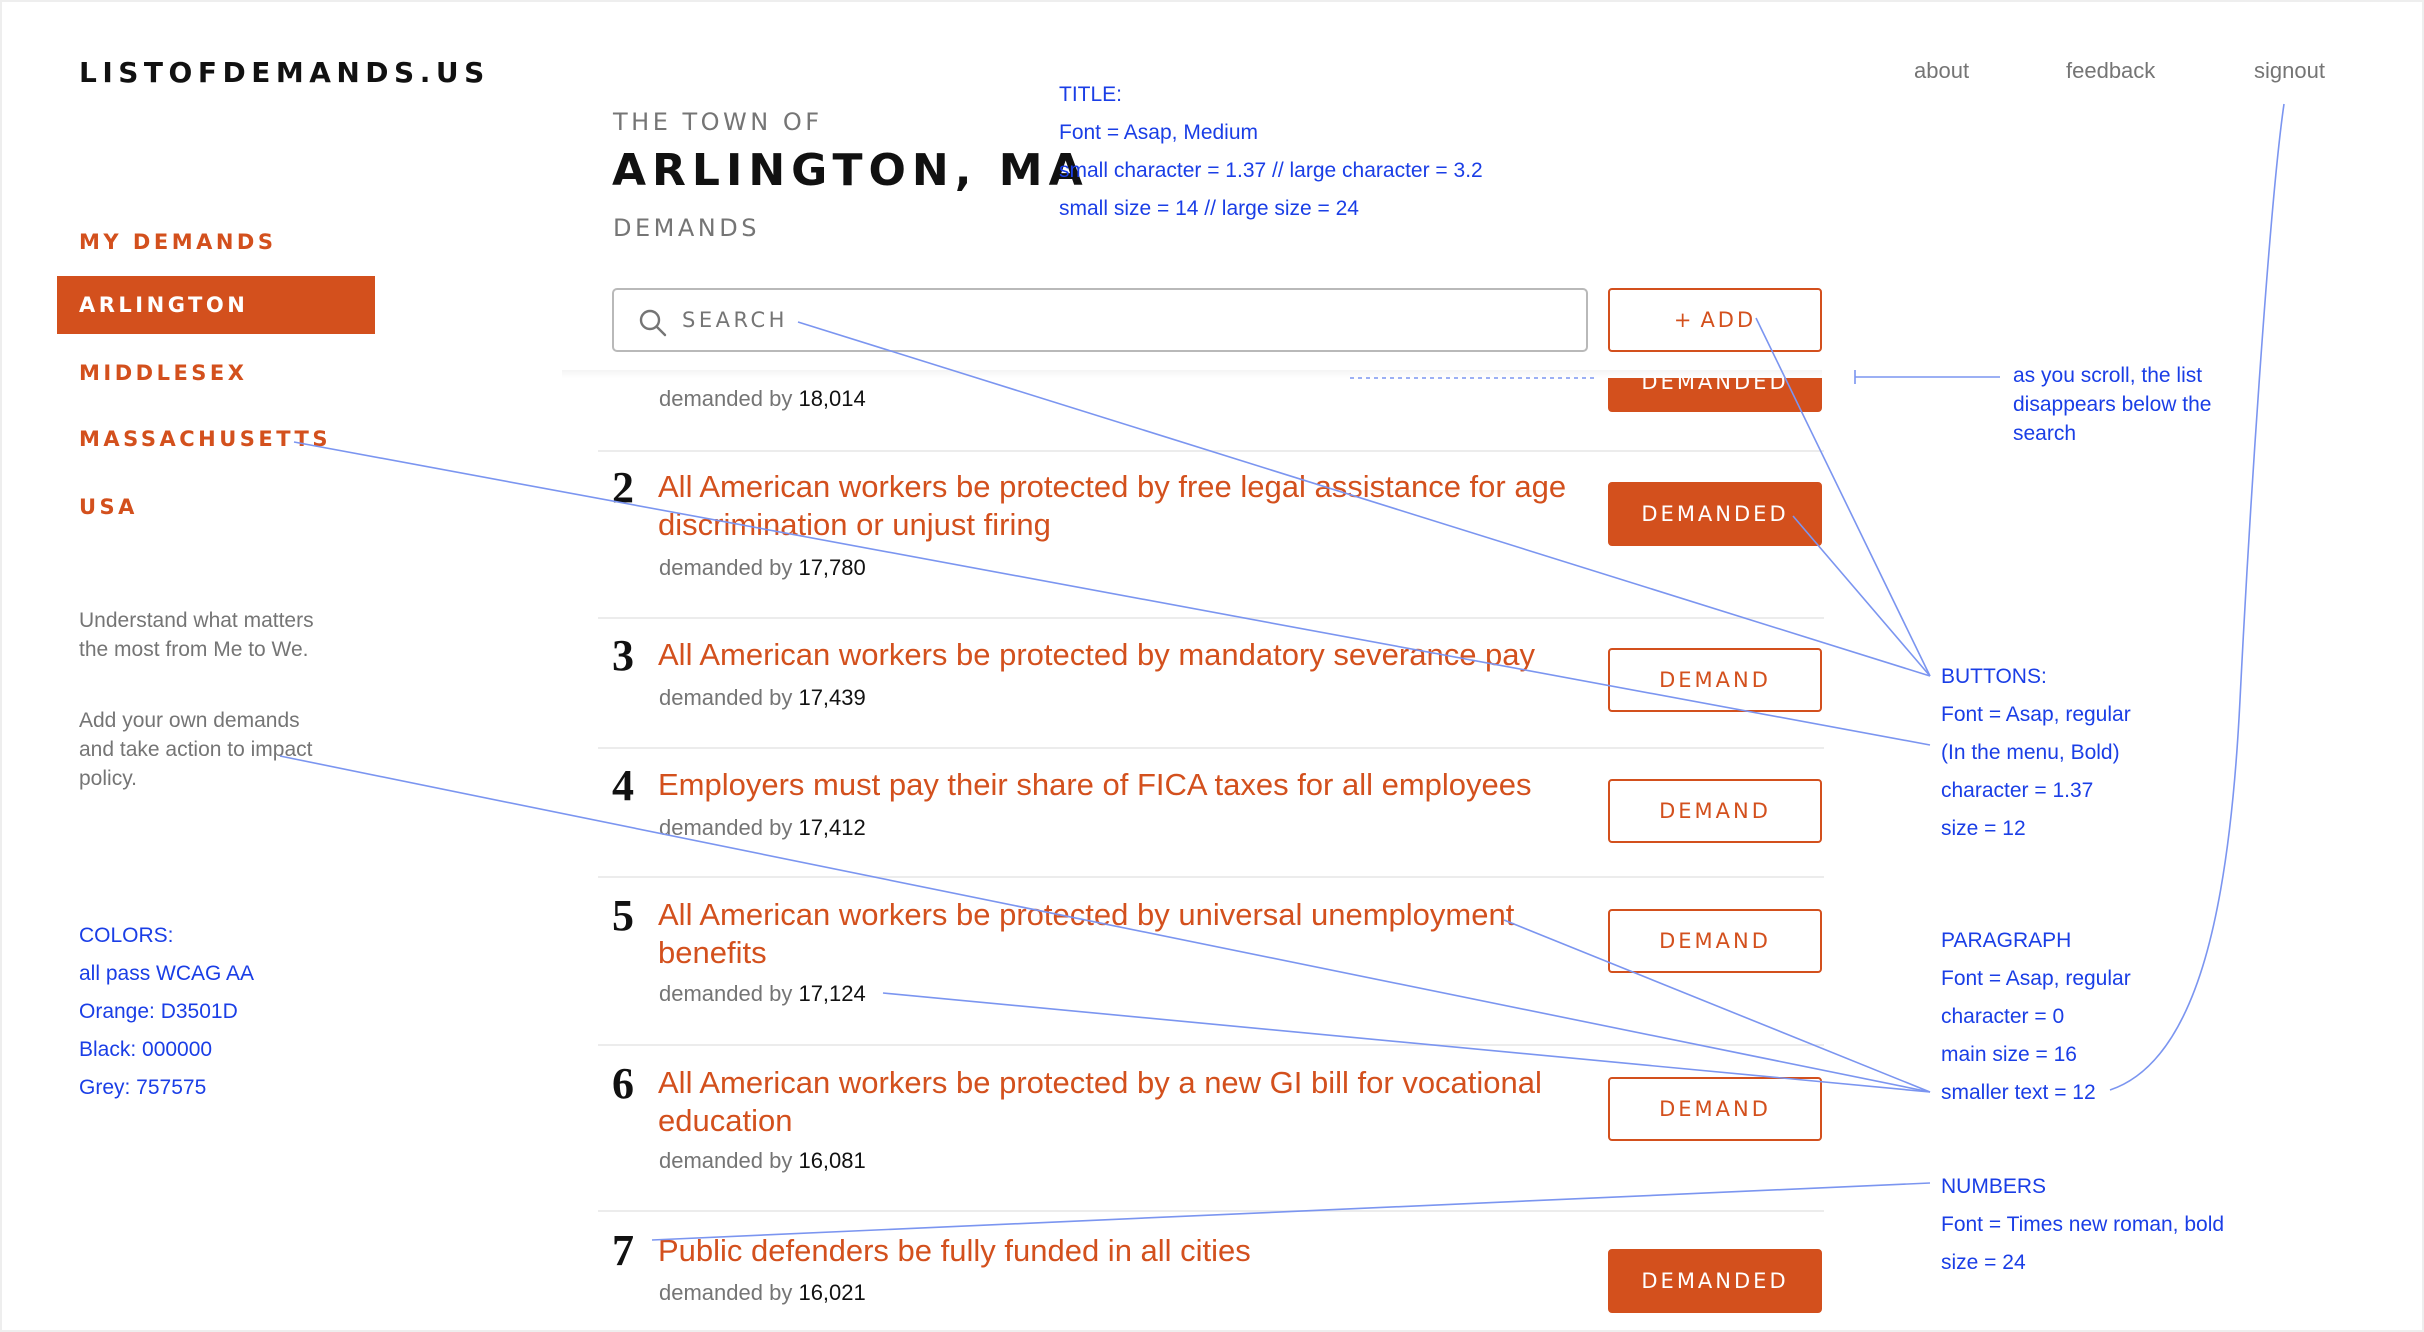  Describe the element at coordinates (832, 398) in the screenshot. I see `demand-count: 18,014` at that location.